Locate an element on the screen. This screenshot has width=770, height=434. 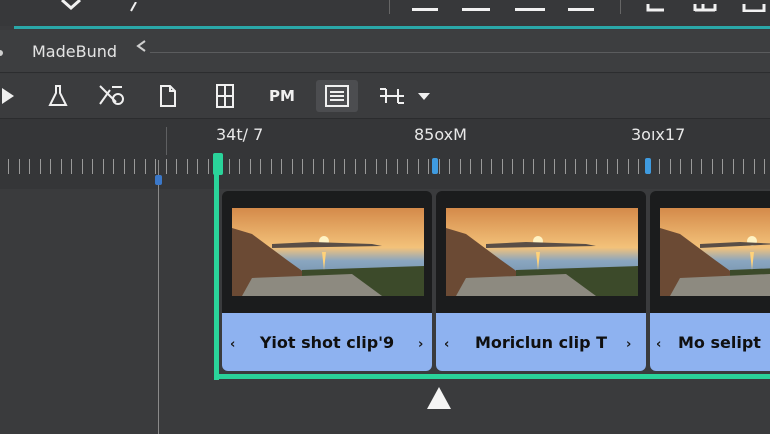
grid-icon is located at coordinates (705, 7).